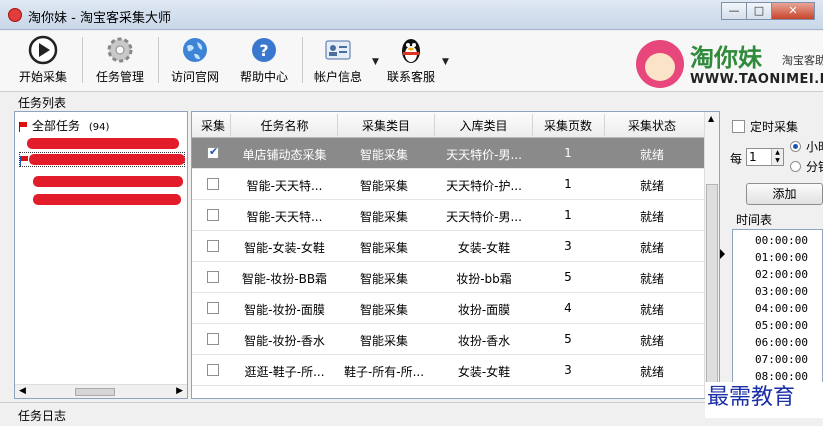 The width and height of the screenshot is (823, 426). I want to click on table-row: 智能-妆扮-香水 智能采集 妆扮-香水 5 就绪, so click(448, 339).